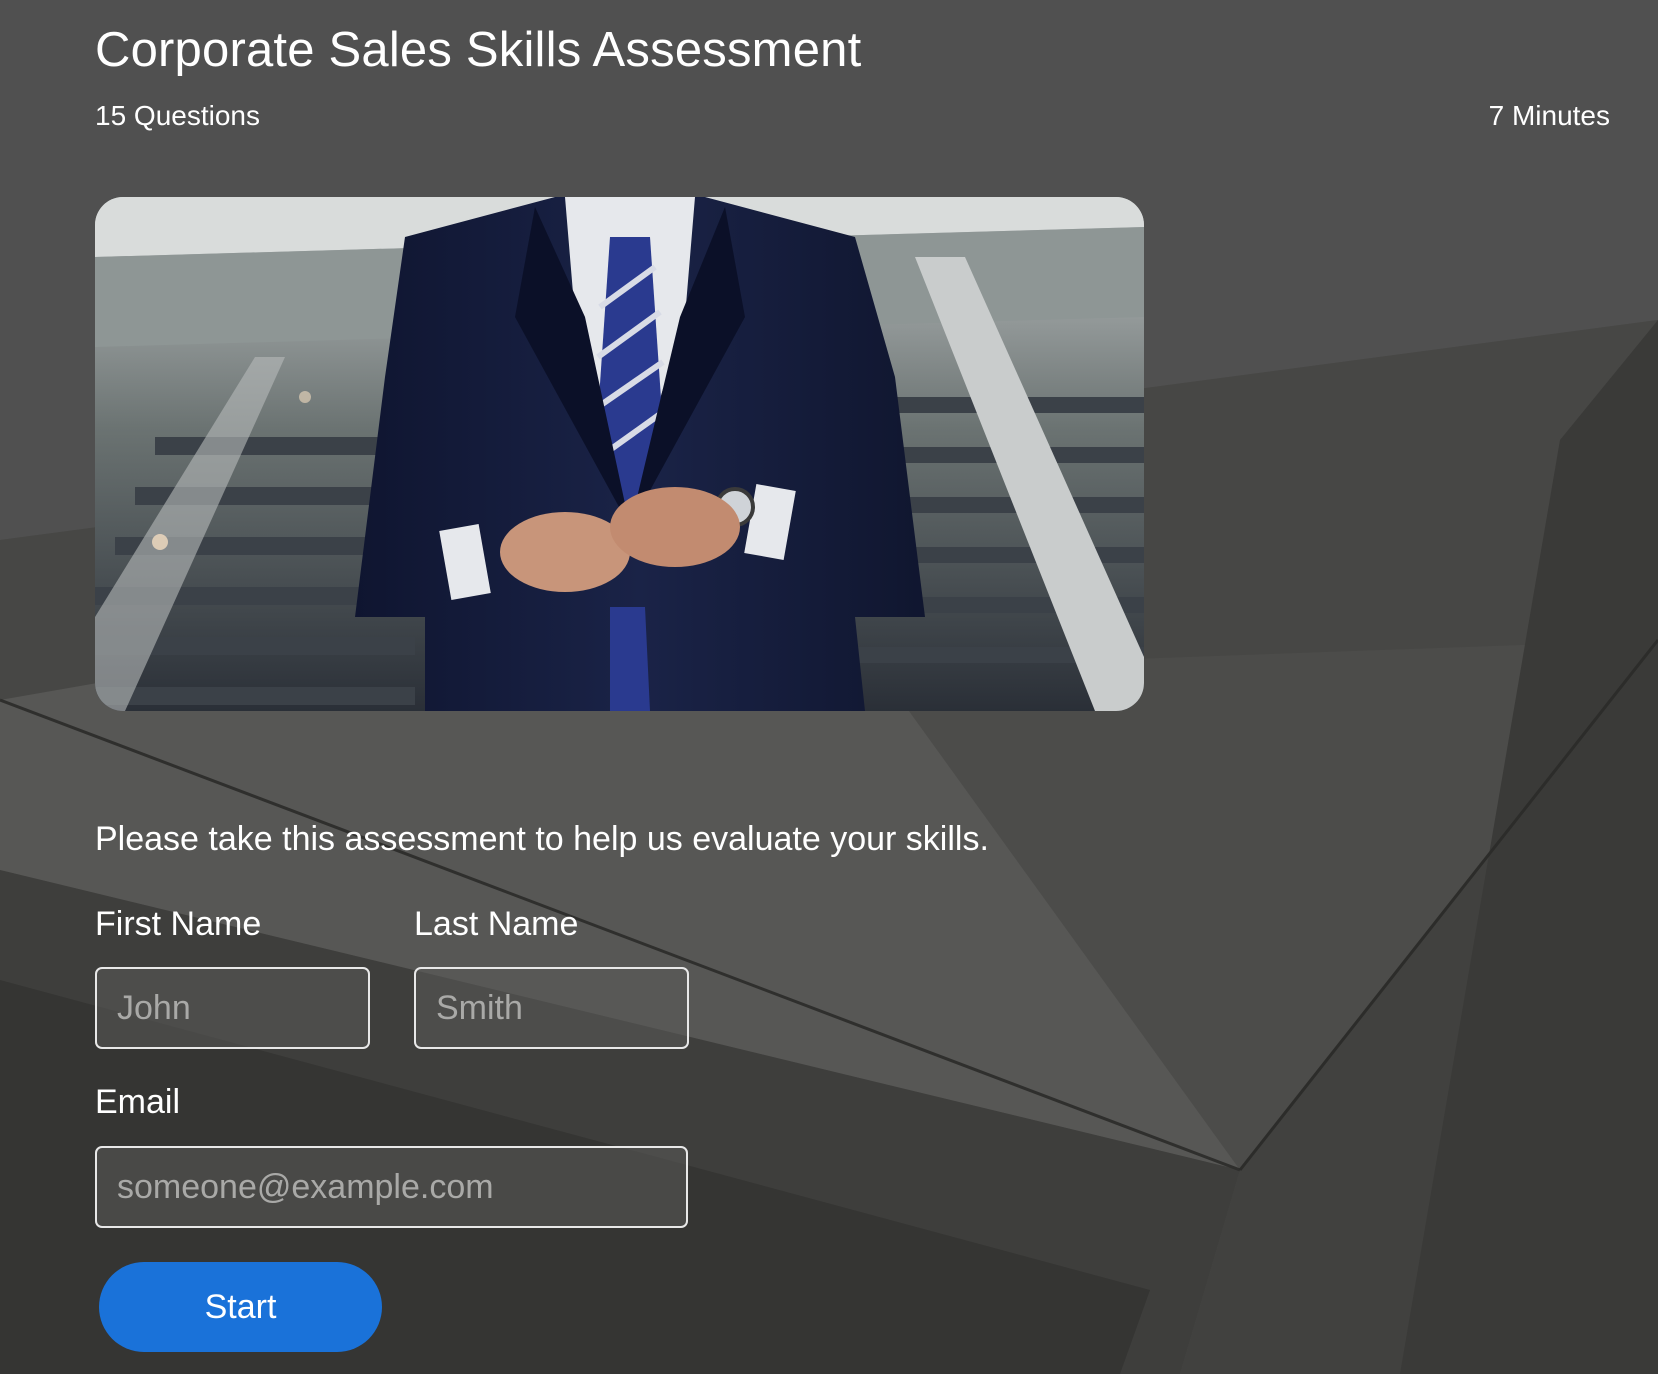 This screenshot has width=1658, height=1374. I want to click on last-name-label: Last Name, so click(496, 924).